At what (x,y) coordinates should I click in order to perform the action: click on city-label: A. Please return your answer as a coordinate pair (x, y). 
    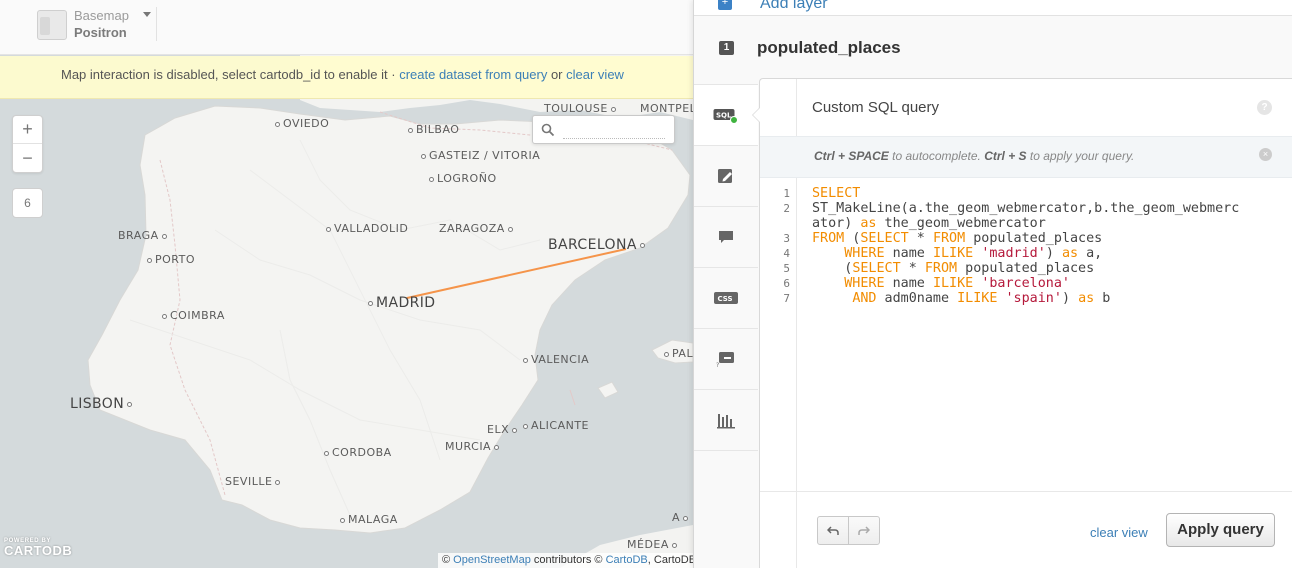
    Looking at the image, I should click on (681, 517).